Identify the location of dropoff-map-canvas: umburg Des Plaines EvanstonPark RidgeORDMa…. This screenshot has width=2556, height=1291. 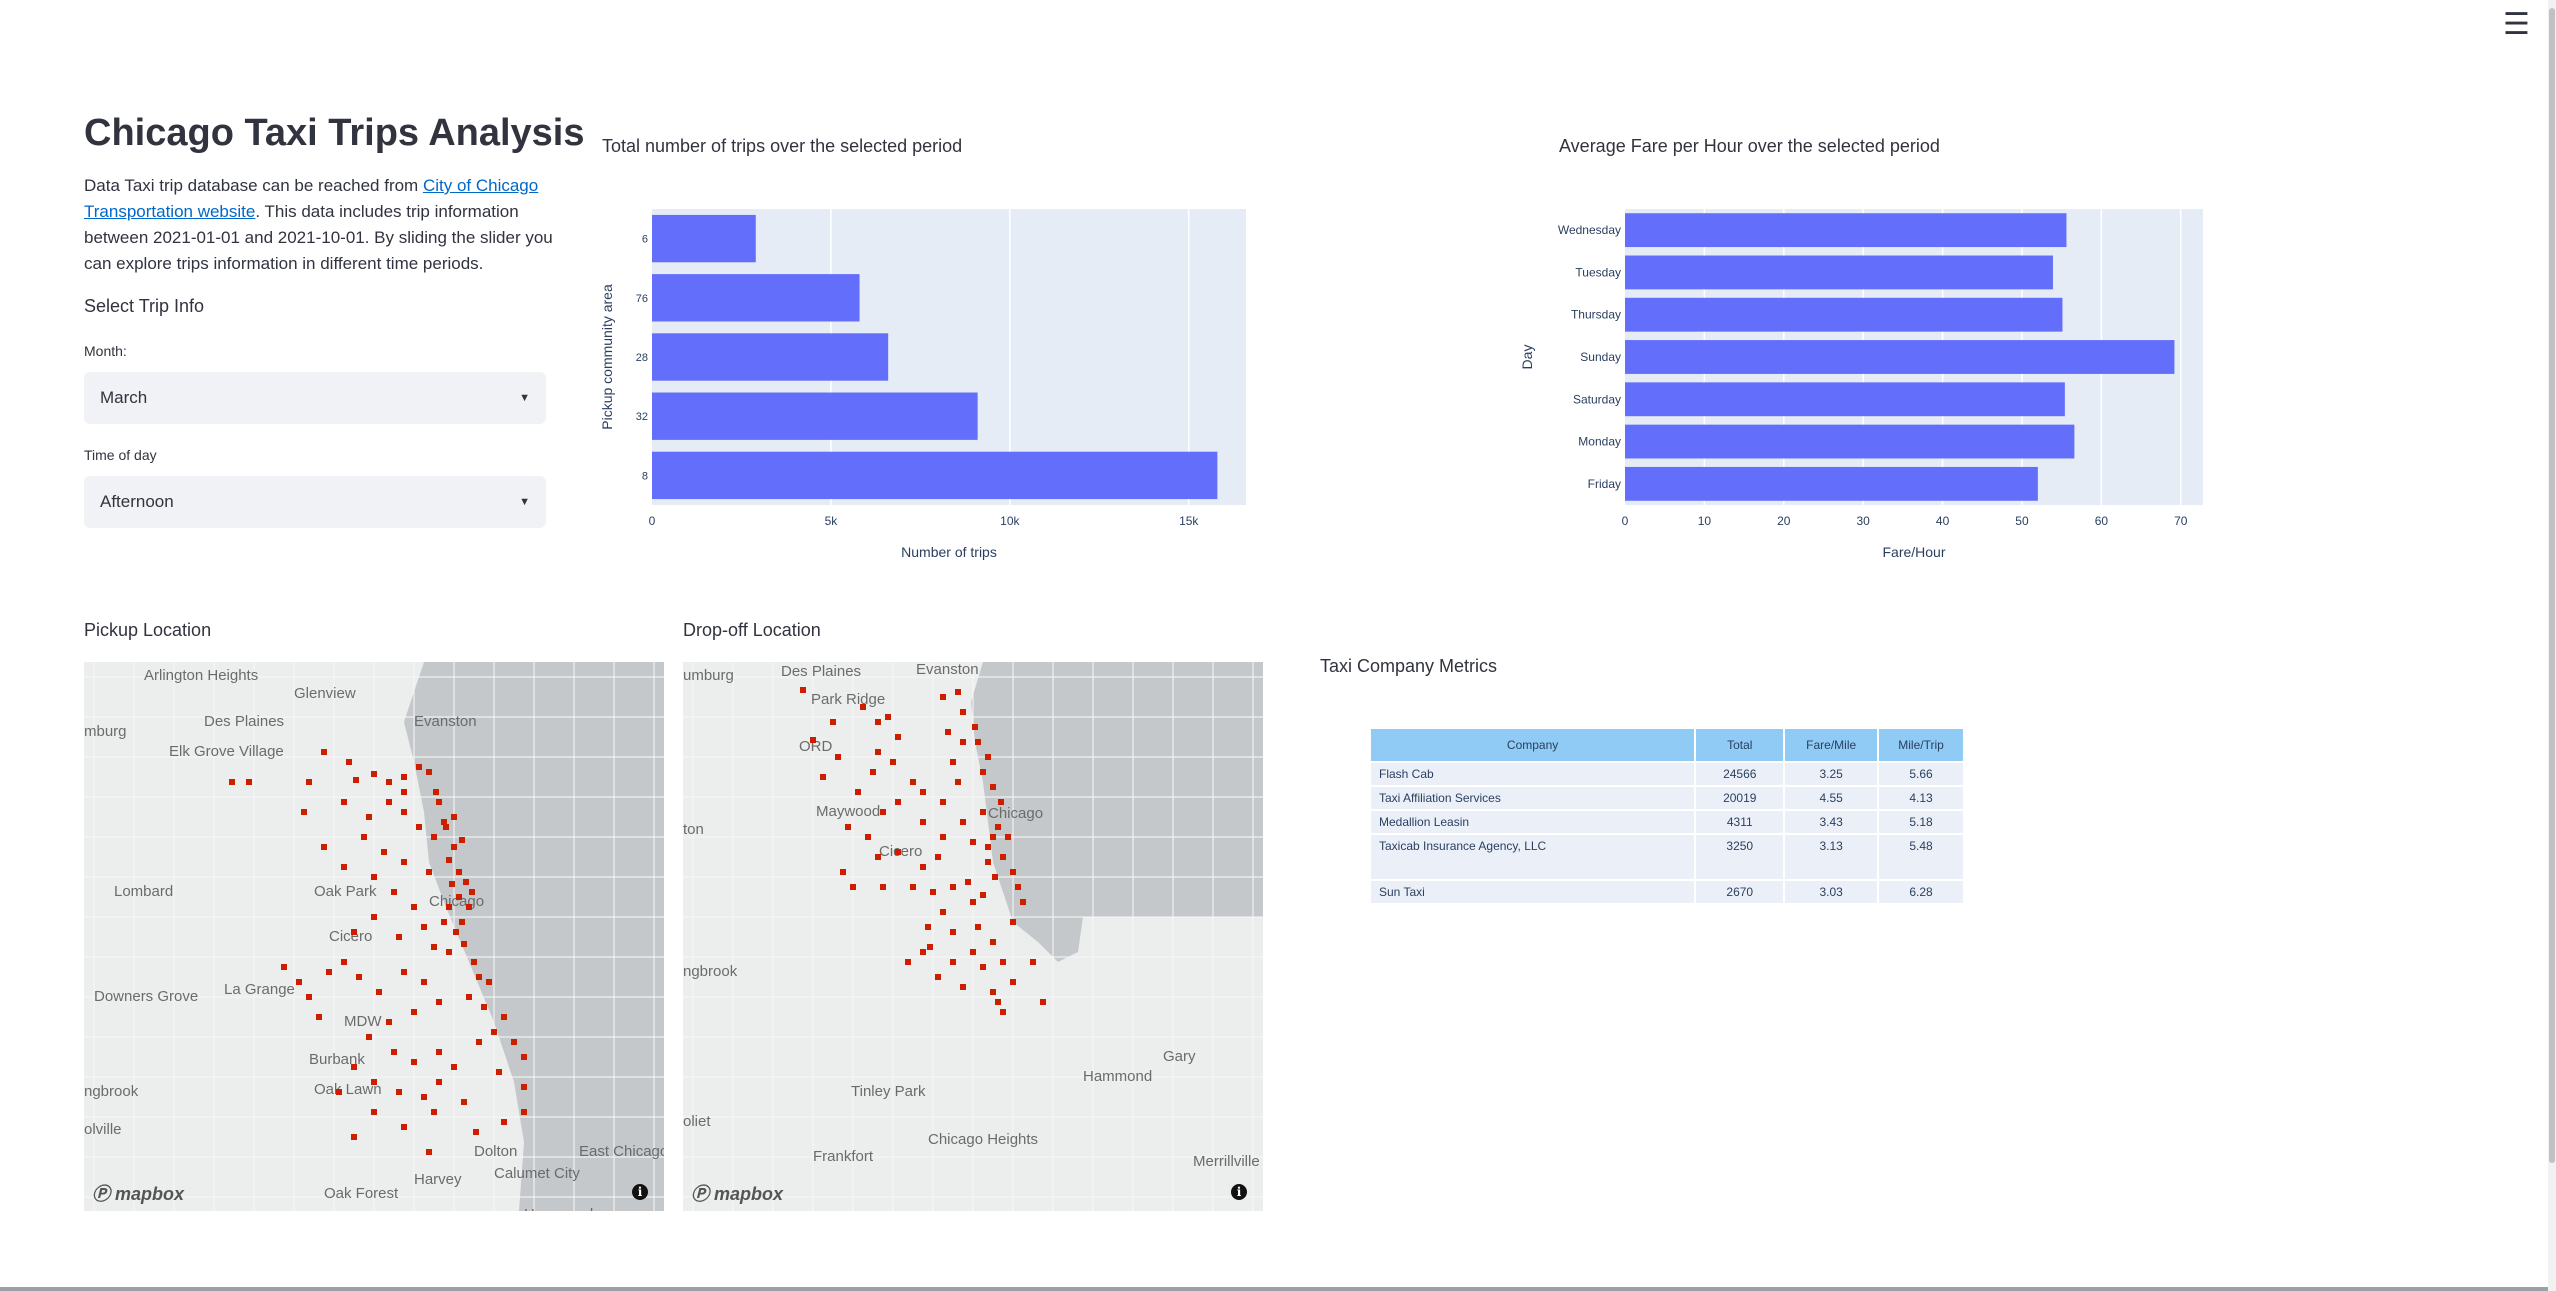
(973, 936).